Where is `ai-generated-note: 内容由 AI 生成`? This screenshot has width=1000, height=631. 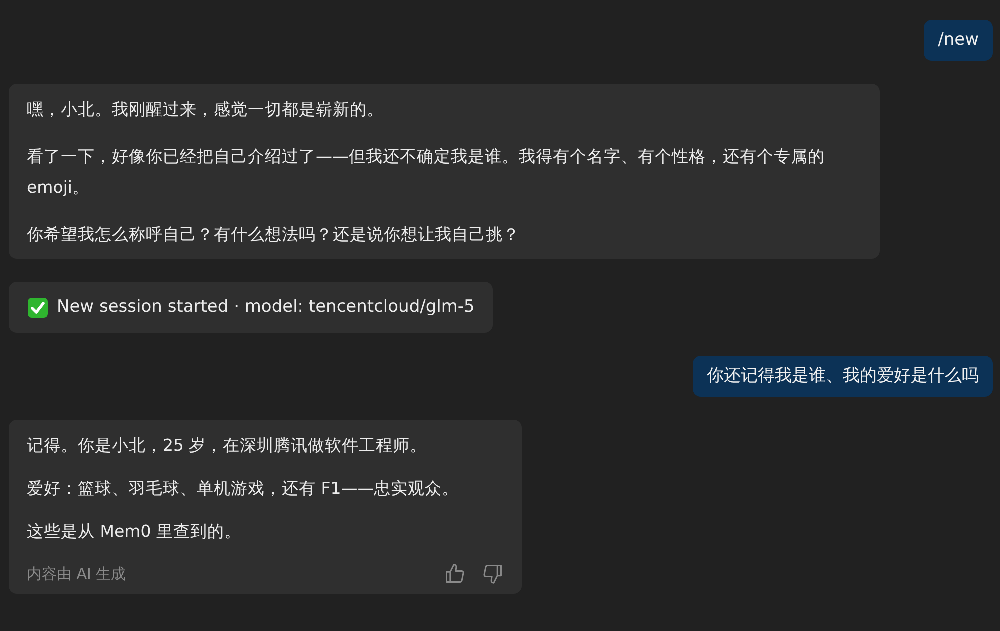
ai-generated-note: 内容由 AI 生成 is located at coordinates (76, 574).